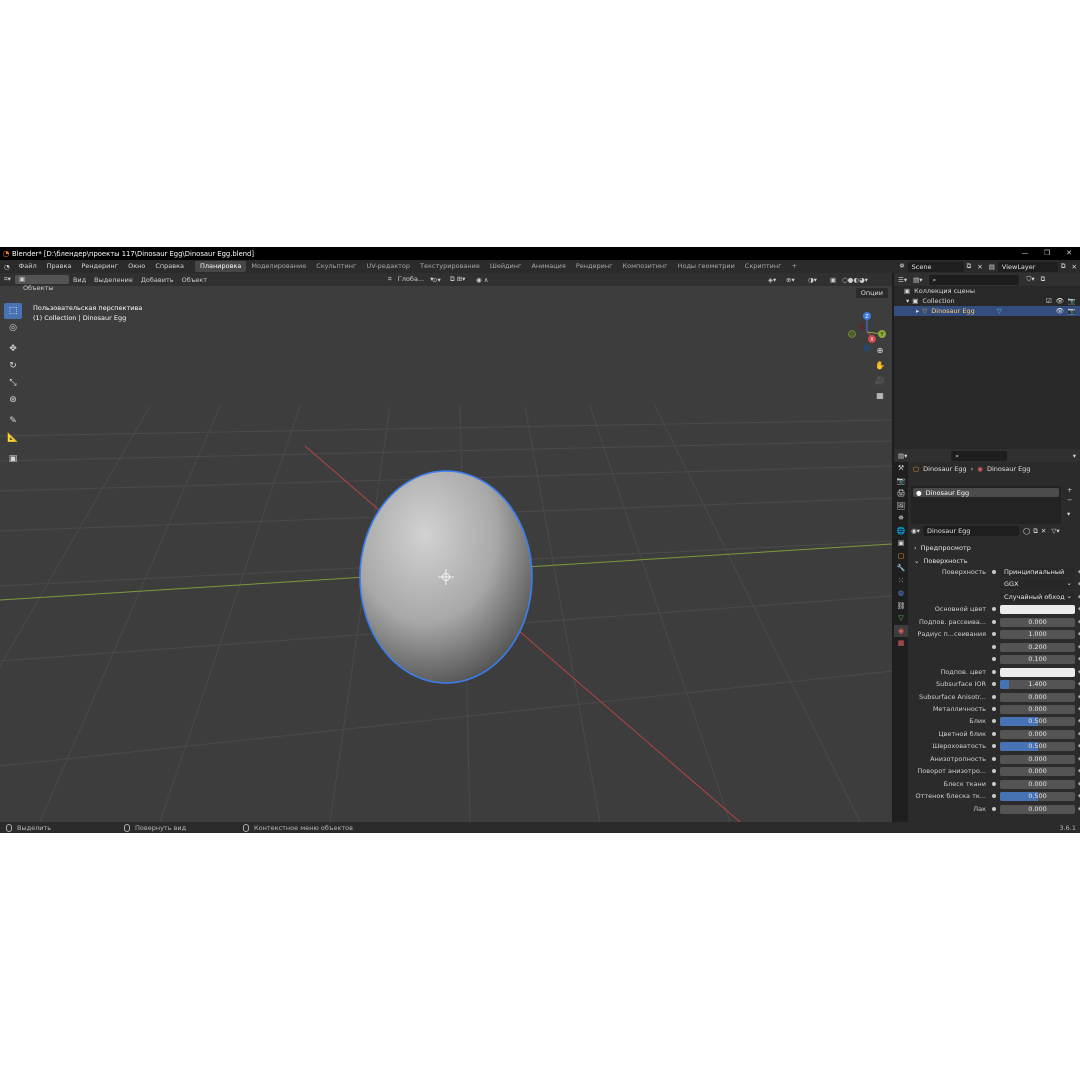 The height and width of the screenshot is (1080, 1080). Describe the element at coordinates (1069, 490) in the screenshot. I see `add-slot-icon: +` at that location.